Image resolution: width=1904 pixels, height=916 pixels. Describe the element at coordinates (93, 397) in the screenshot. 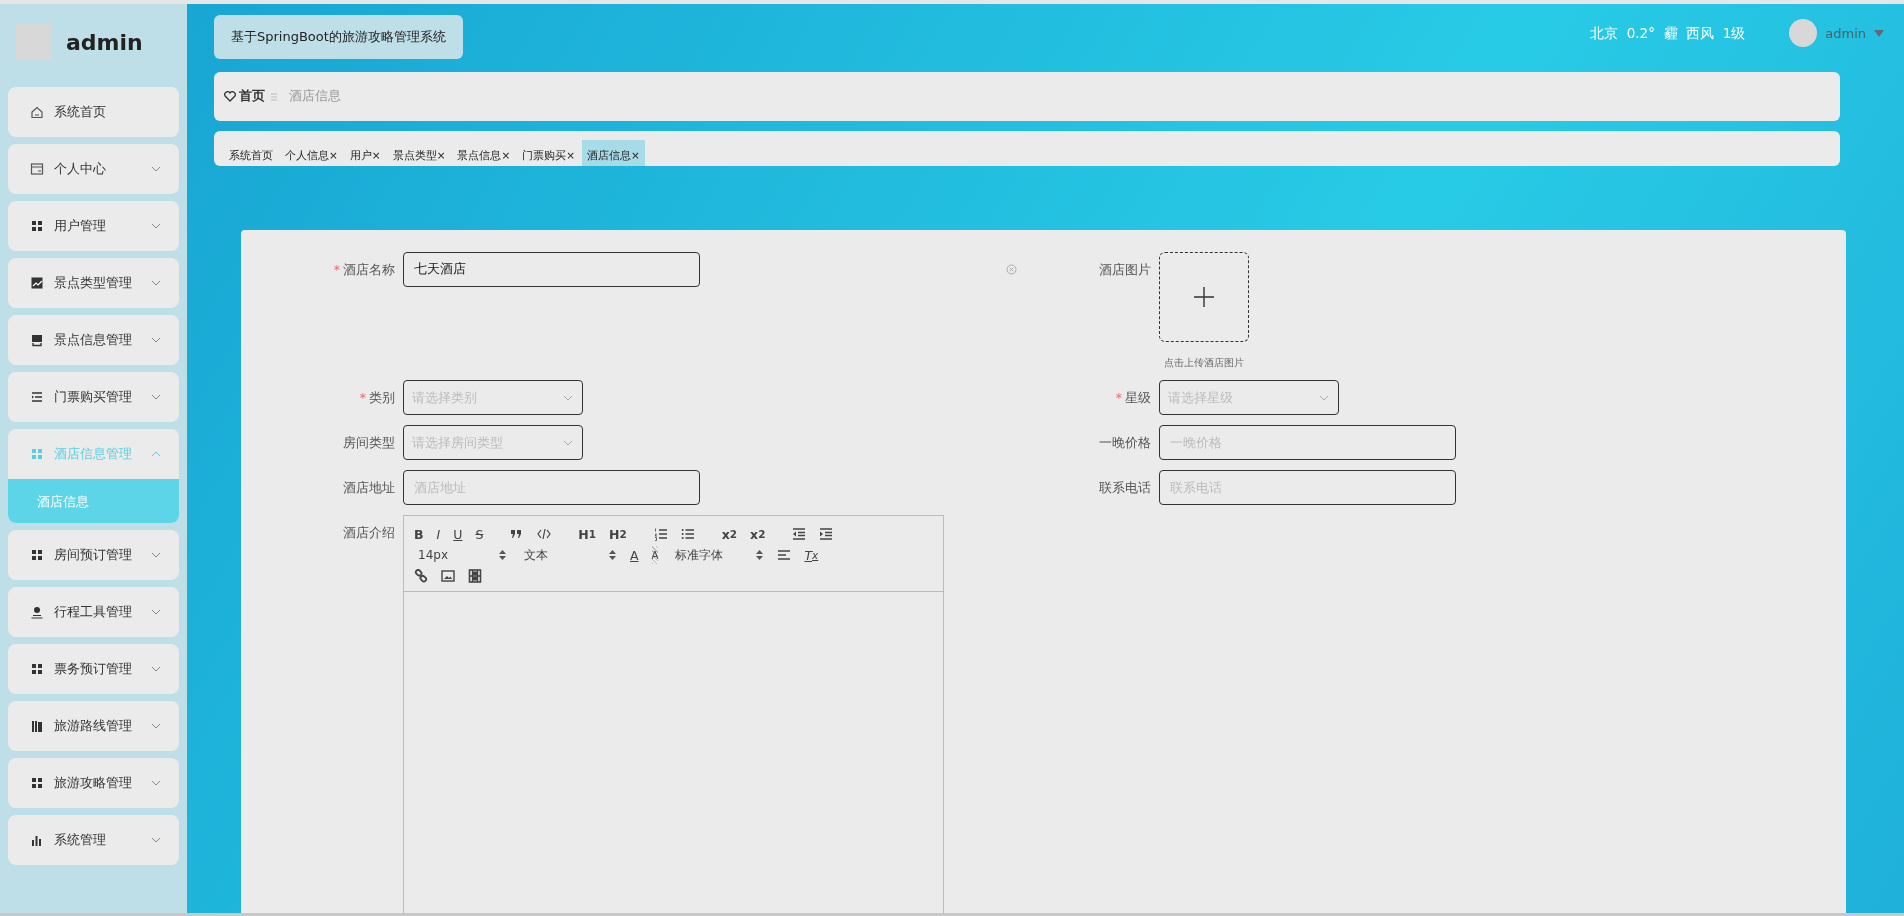

I see `menu-item: 门票购买管理` at that location.